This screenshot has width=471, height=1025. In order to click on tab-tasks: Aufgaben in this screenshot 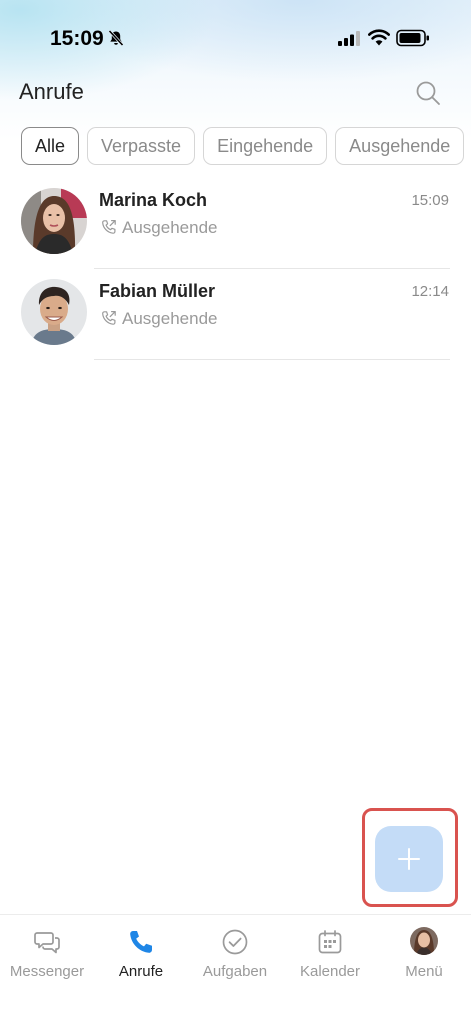, I will do `click(235, 955)`.